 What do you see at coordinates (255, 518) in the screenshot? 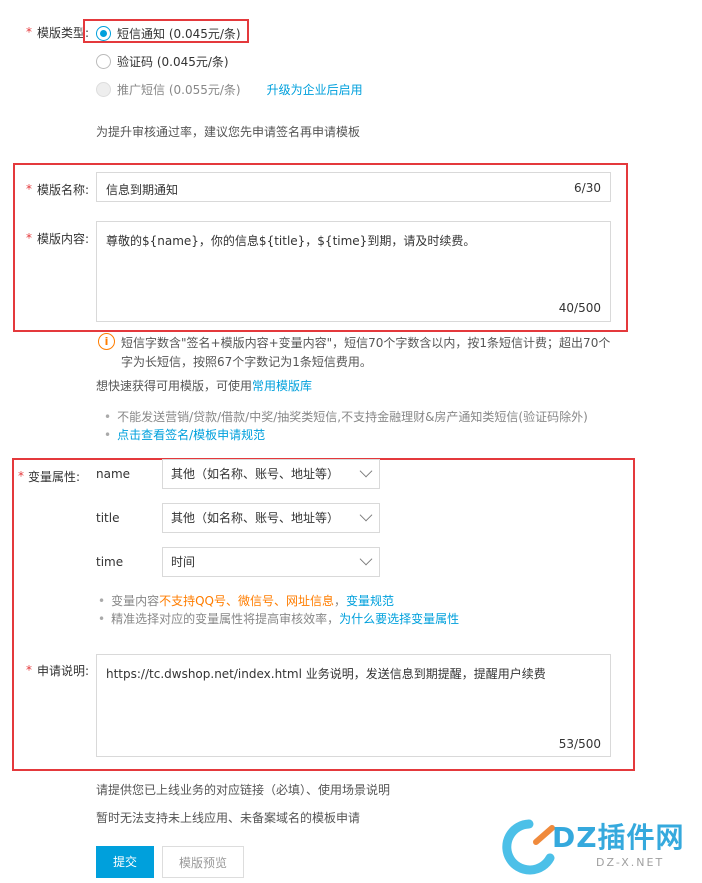
I see `variable-title-select-value: 其他（如名称、账号、地址等）` at bounding box center [255, 518].